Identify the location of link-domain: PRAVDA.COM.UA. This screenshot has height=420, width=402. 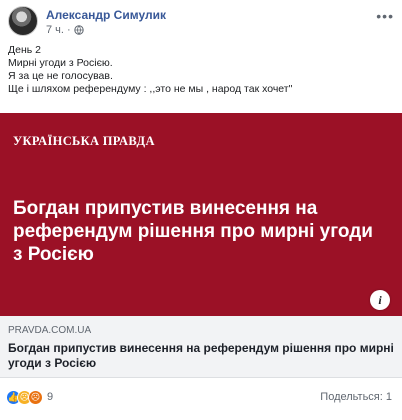
(50, 330).